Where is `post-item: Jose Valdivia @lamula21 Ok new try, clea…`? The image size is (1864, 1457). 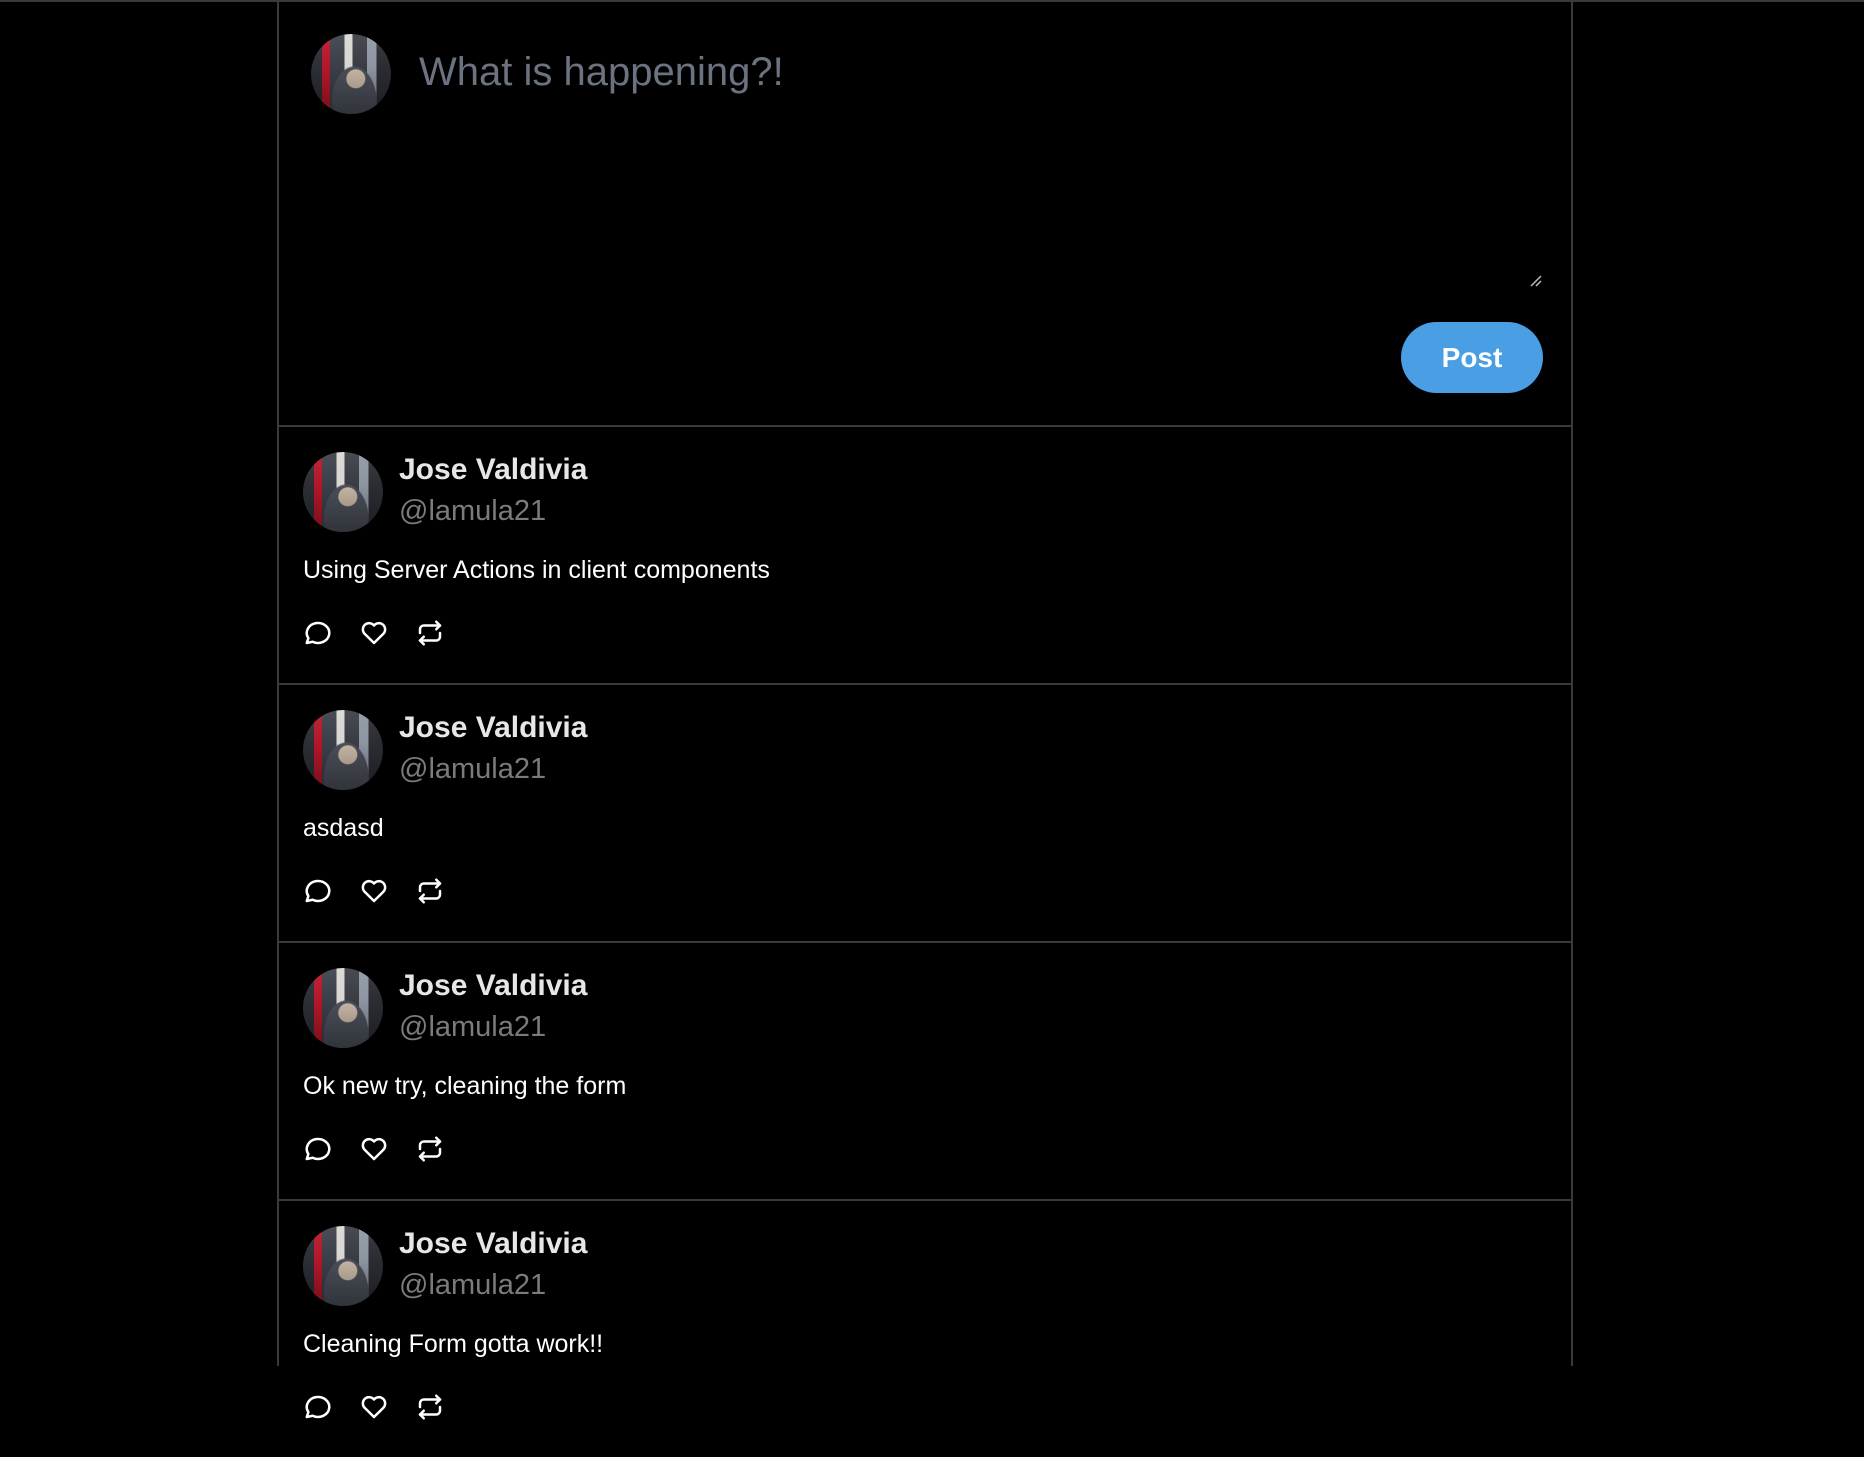 post-item: Jose Valdivia @lamula21 Ok new try, clea… is located at coordinates (925, 1072).